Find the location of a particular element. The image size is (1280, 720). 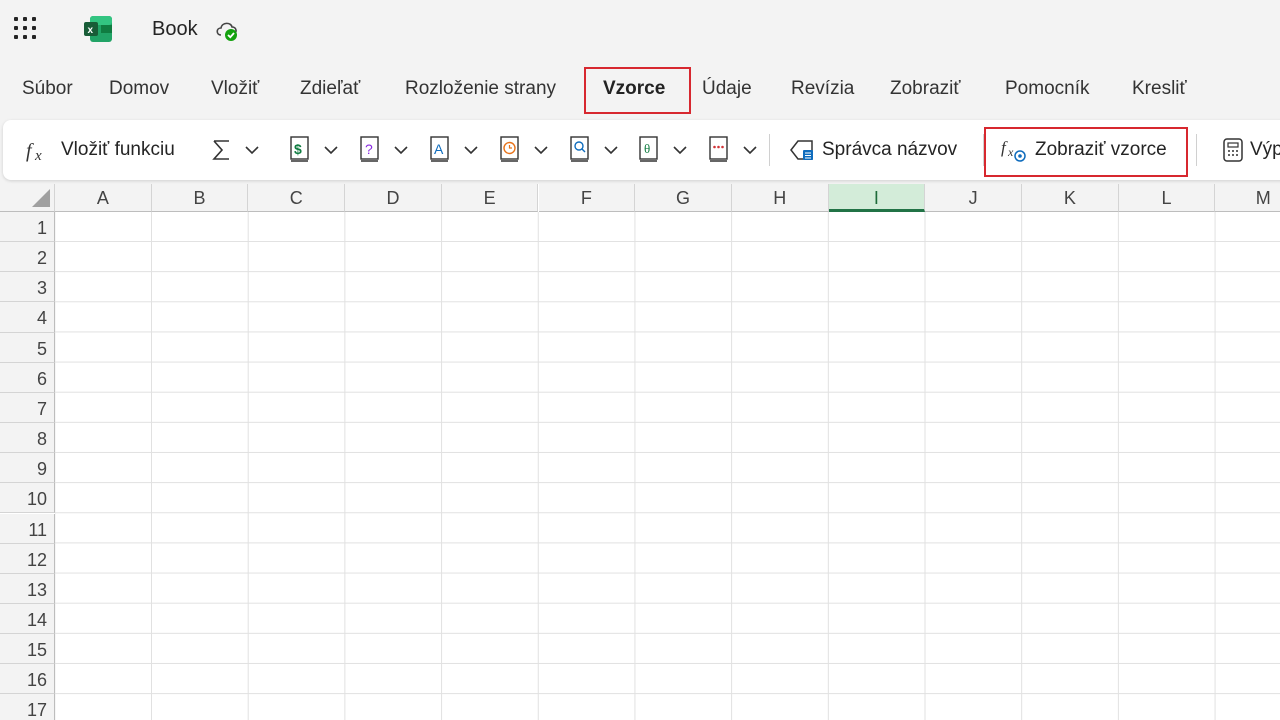

insert-function-label: Vložiť funkciu is located at coordinates (118, 149).